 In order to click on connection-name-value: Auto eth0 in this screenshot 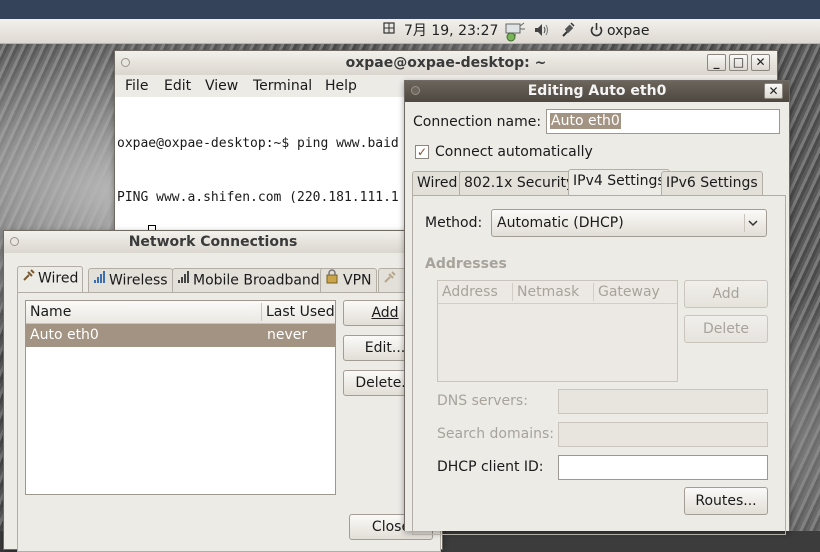, I will do `click(585, 121)`.